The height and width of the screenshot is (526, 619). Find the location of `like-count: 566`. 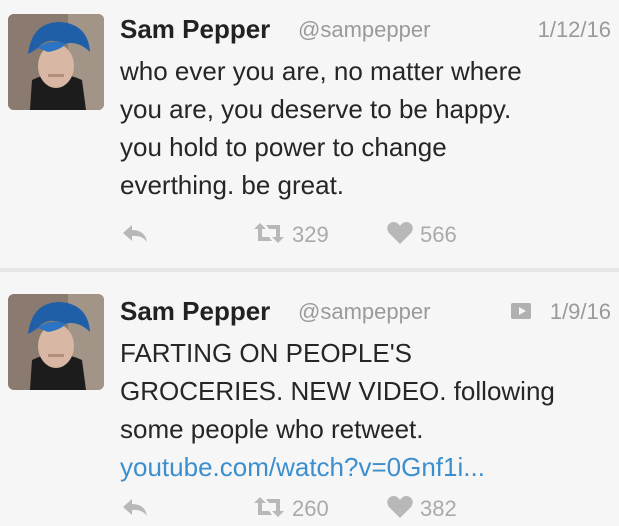

like-count: 566 is located at coordinates (438, 234).